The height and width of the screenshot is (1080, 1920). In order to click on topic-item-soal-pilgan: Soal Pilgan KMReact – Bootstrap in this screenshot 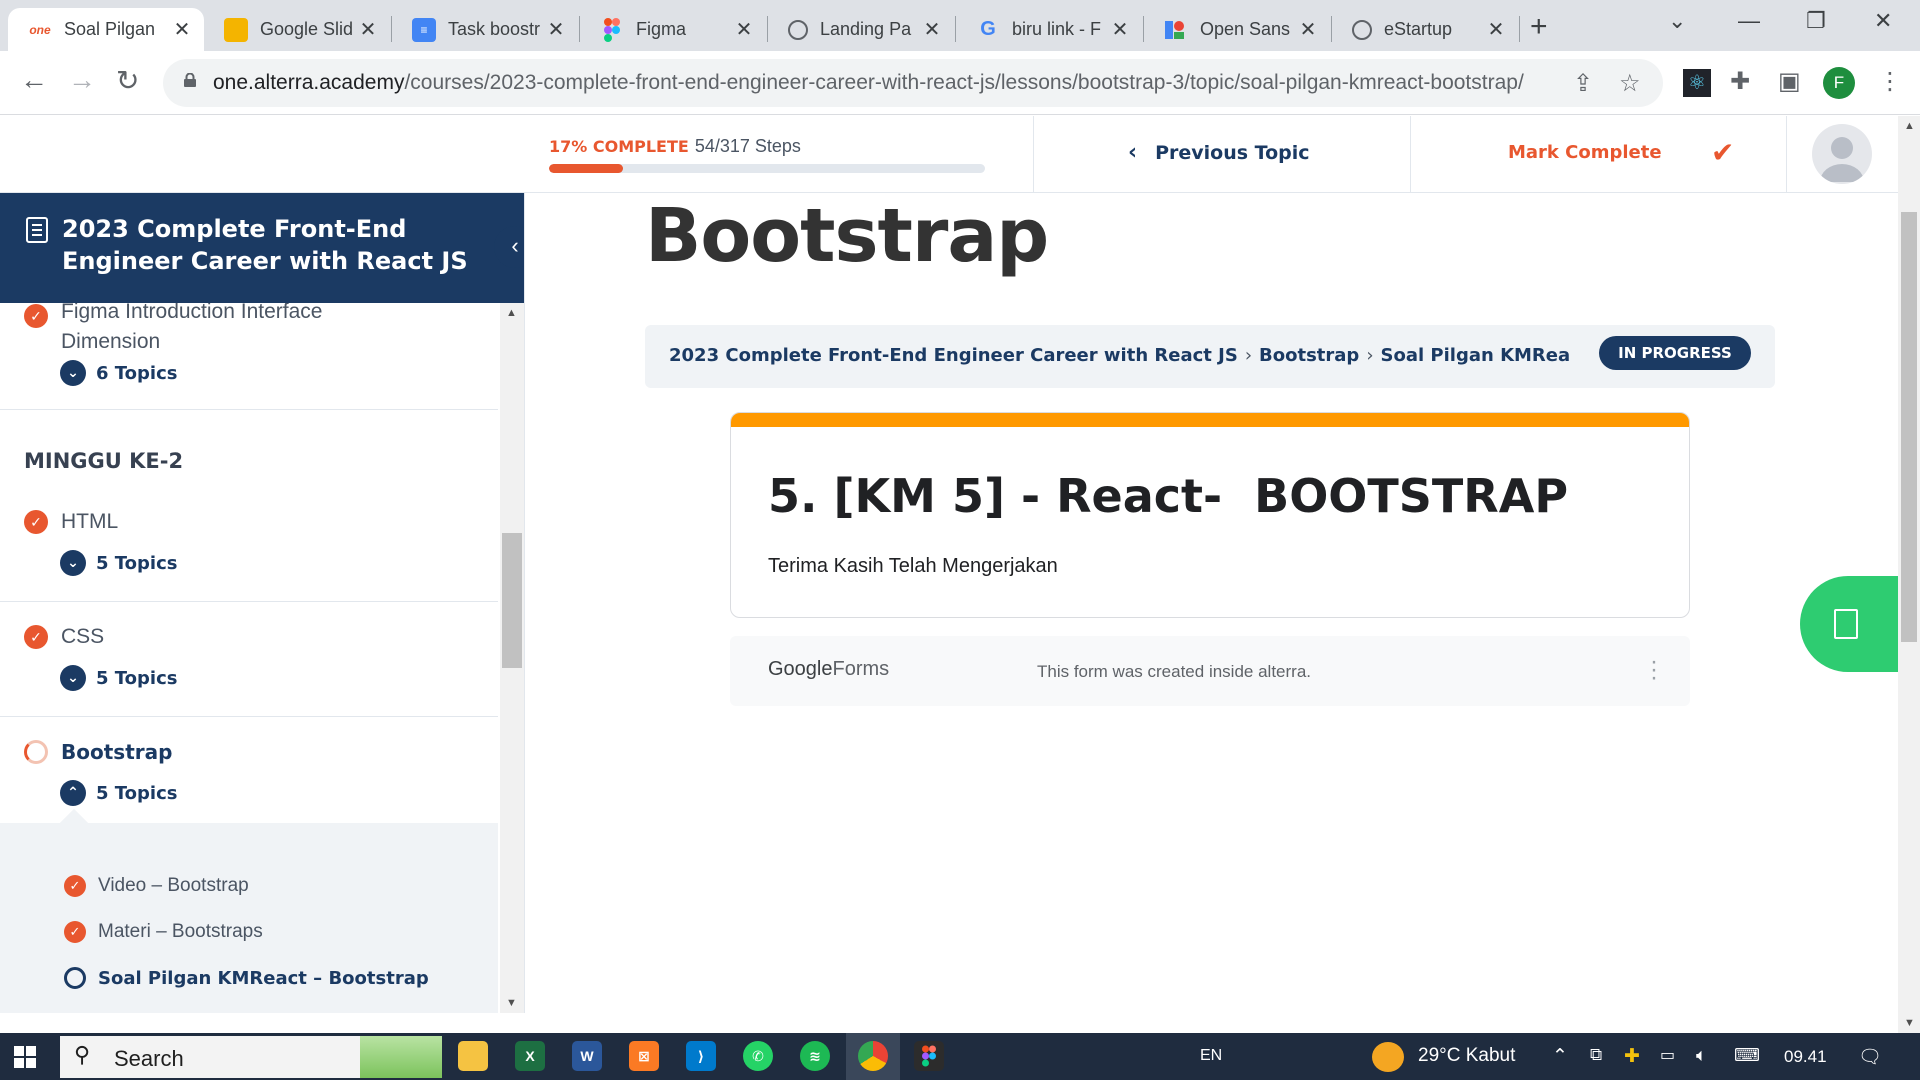, I will do `click(246, 978)`.